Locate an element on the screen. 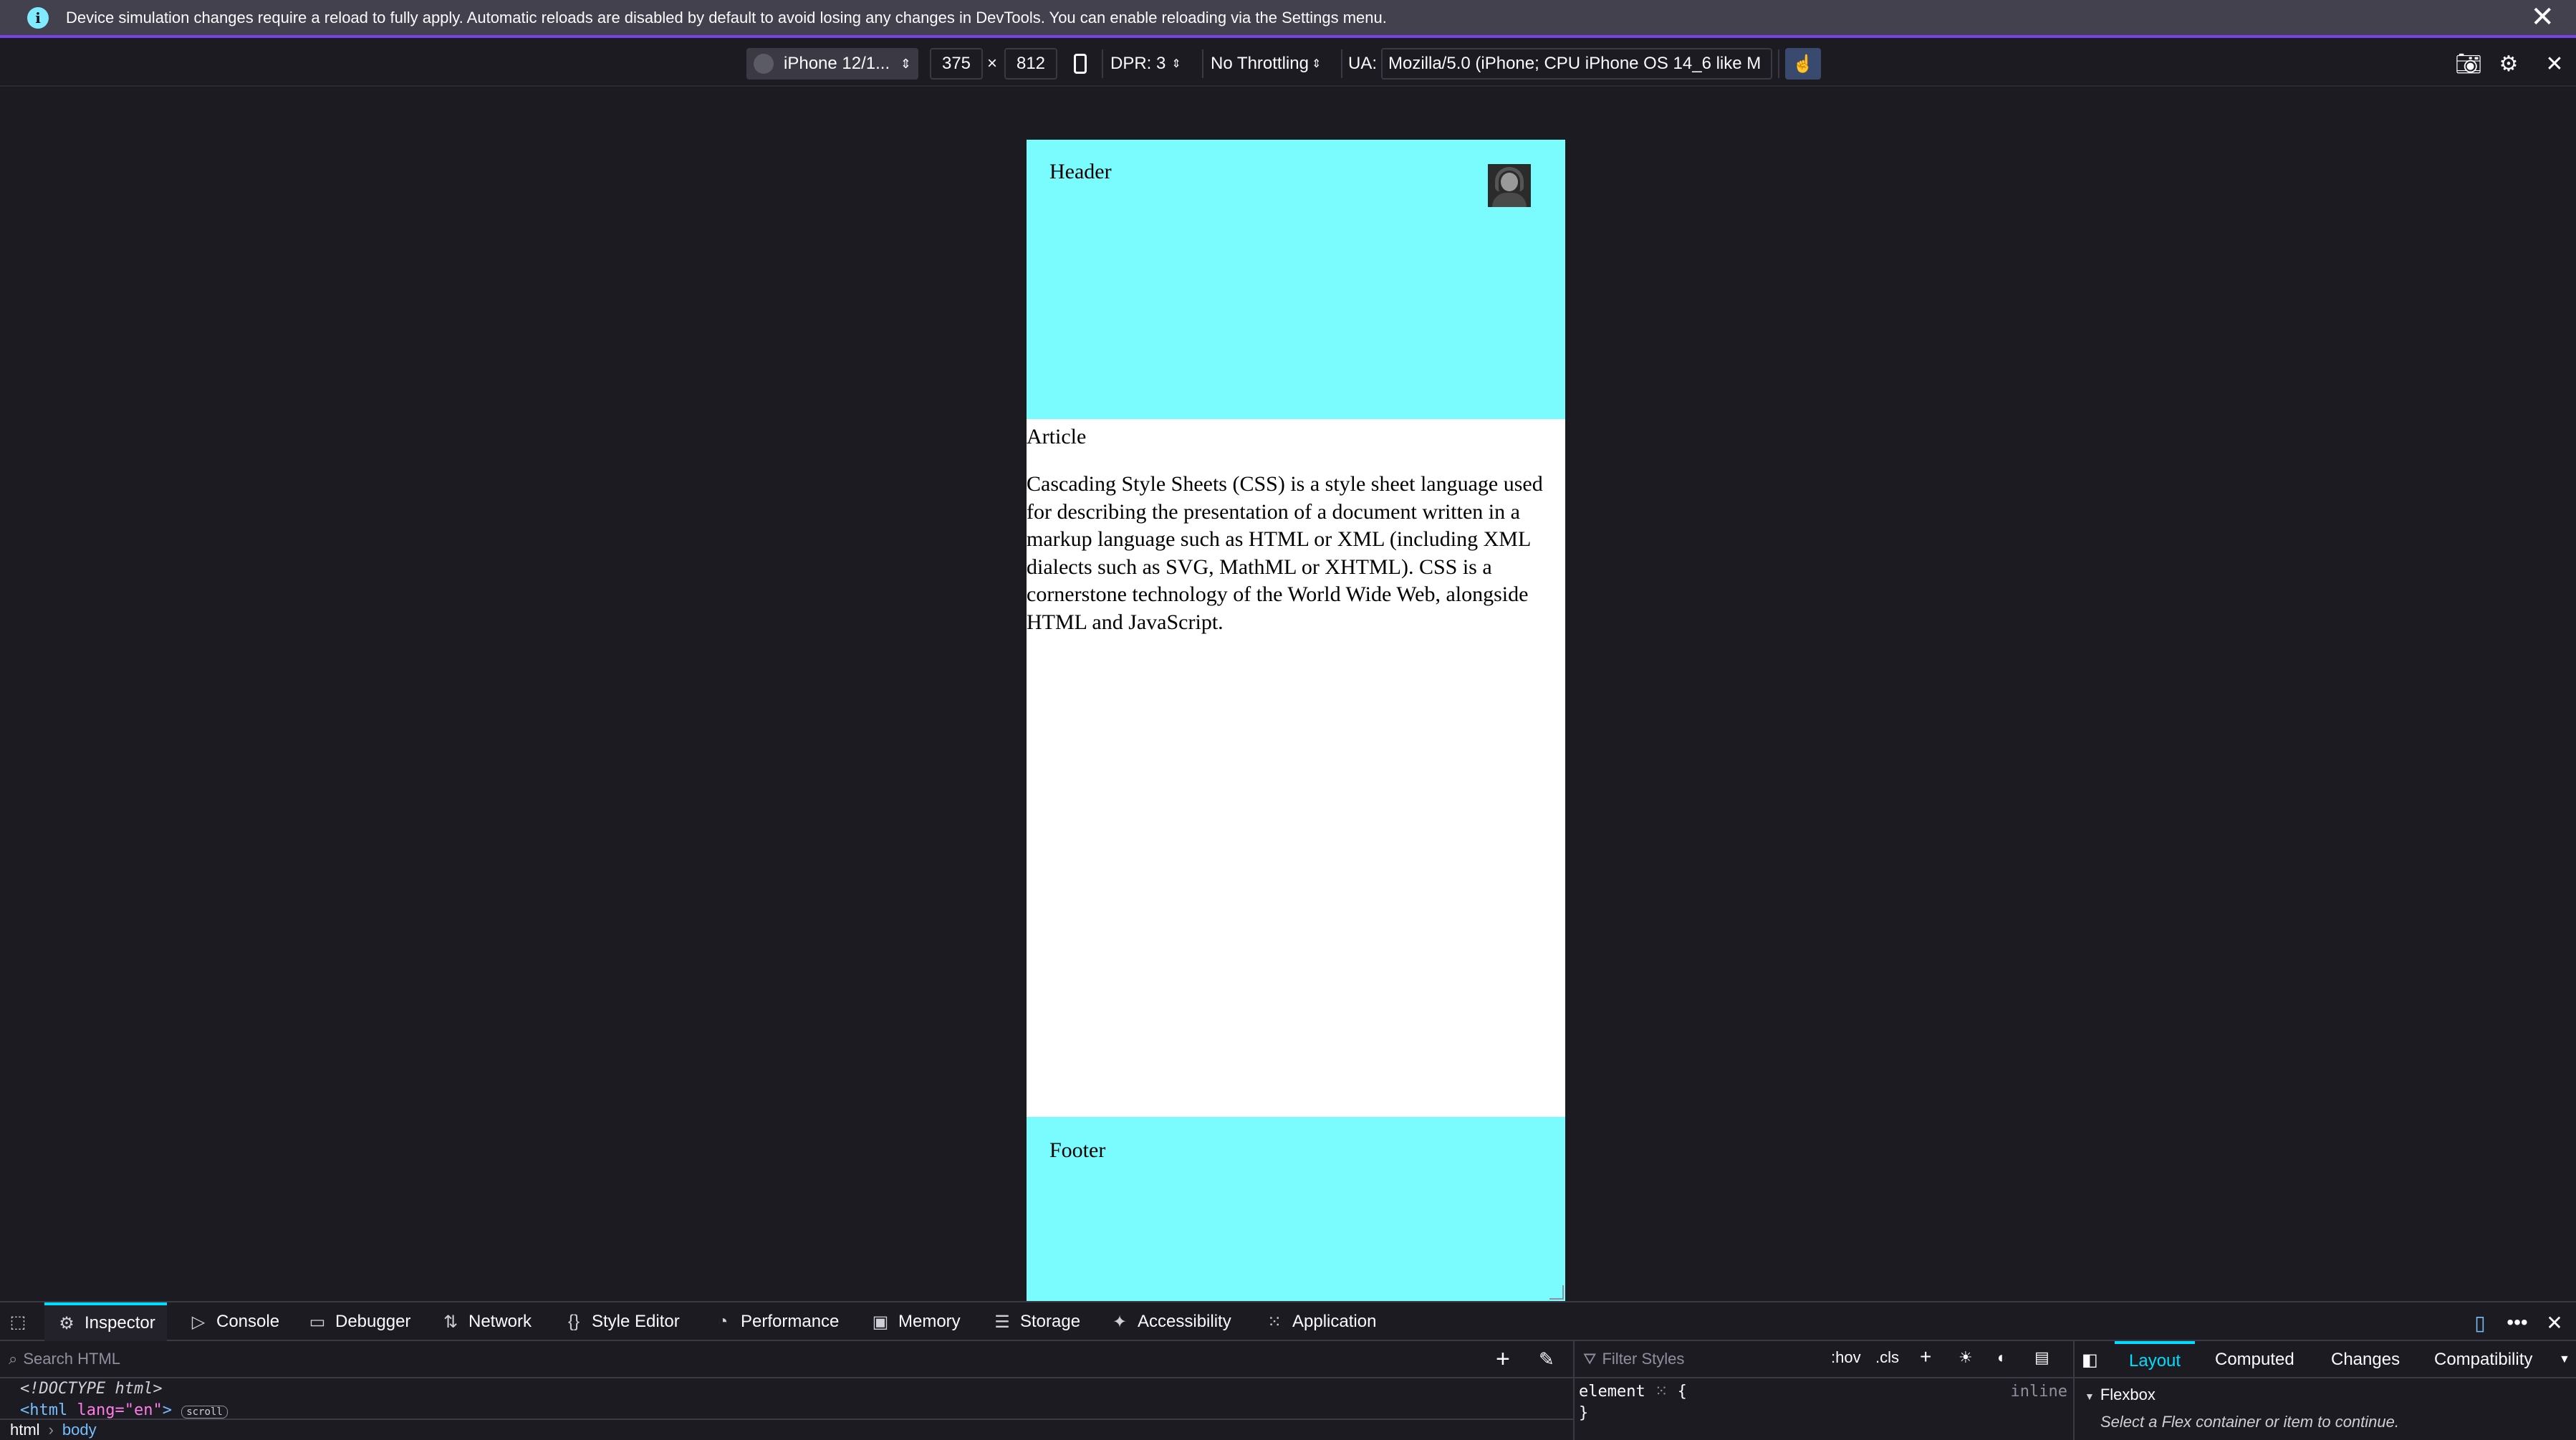 The image size is (2576, 1440). rotate-icon is located at coordinates (1080, 64).